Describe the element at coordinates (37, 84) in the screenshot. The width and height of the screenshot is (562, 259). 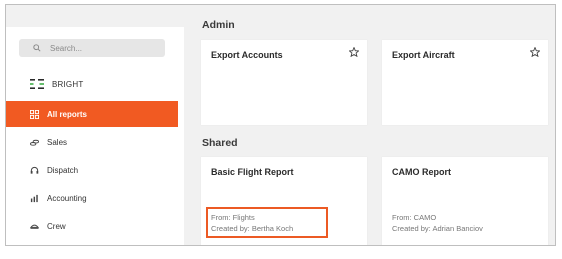
I see `bright-logo-icon` at that location.